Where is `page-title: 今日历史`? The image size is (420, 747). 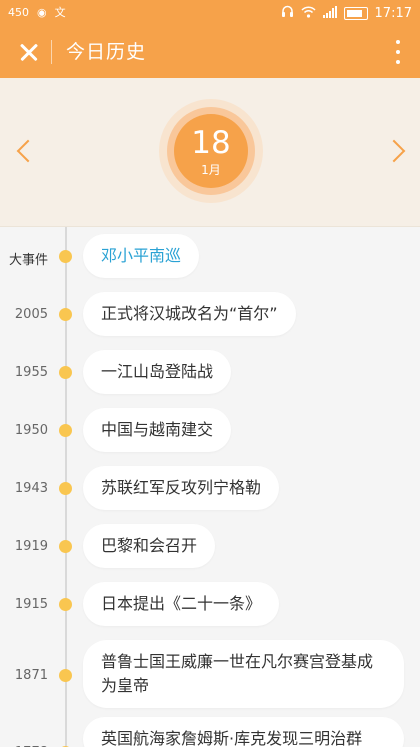 page-title: 今日历史 is located at coordinates (106, 52).